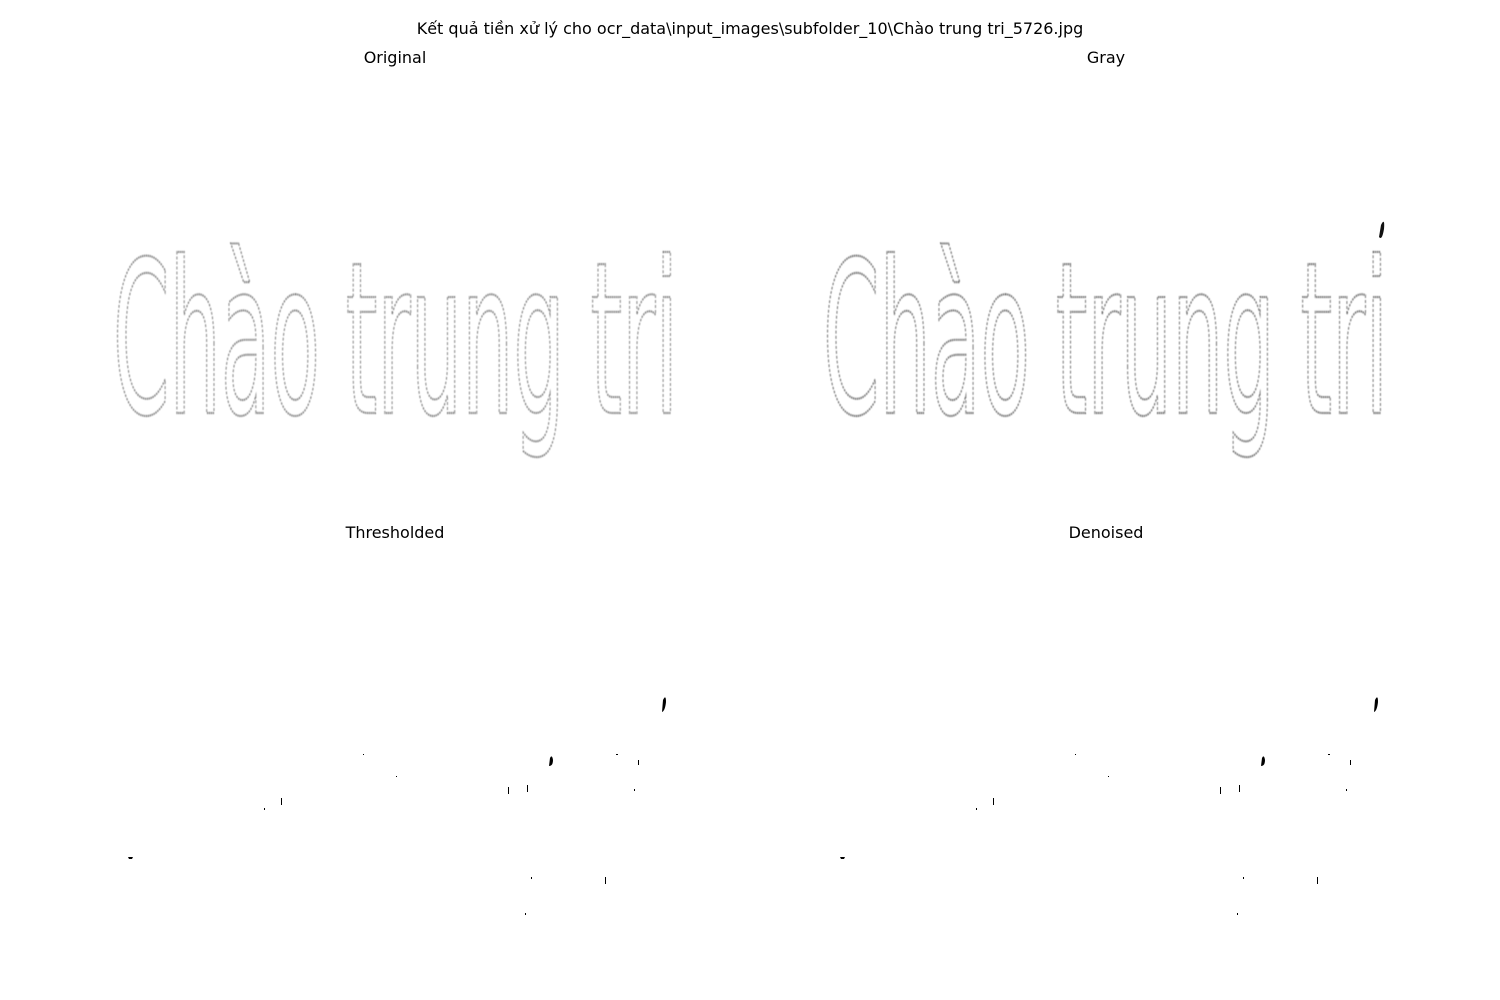  What do you see at coordinates (1106, 532) in the screenshot?
I see `panel-title-denoised: Denoised` at bounding box center [1106, 532].